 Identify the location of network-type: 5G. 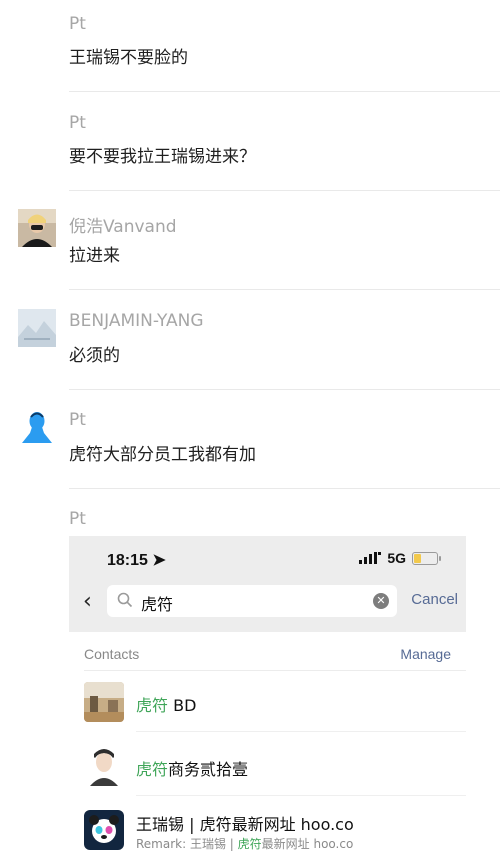
(396, 558).